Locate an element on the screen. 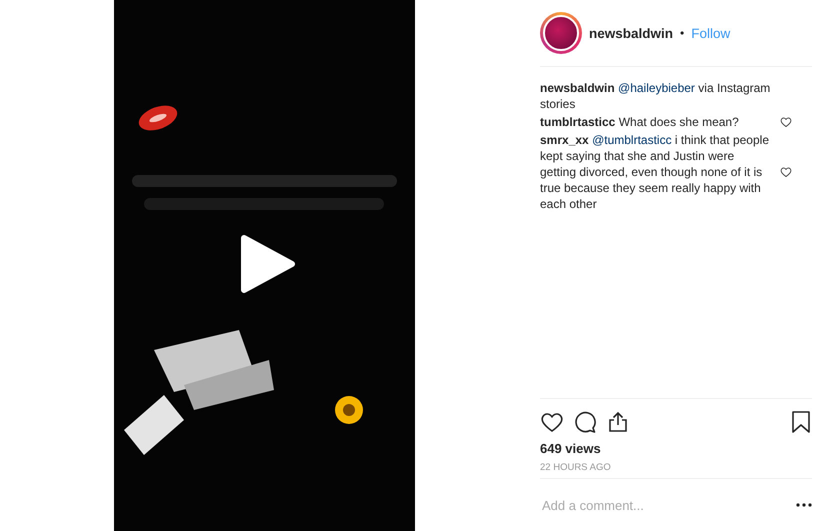 The image size is (829, 531). mention-link: @haileybieber is located at coordinates (656, 88).